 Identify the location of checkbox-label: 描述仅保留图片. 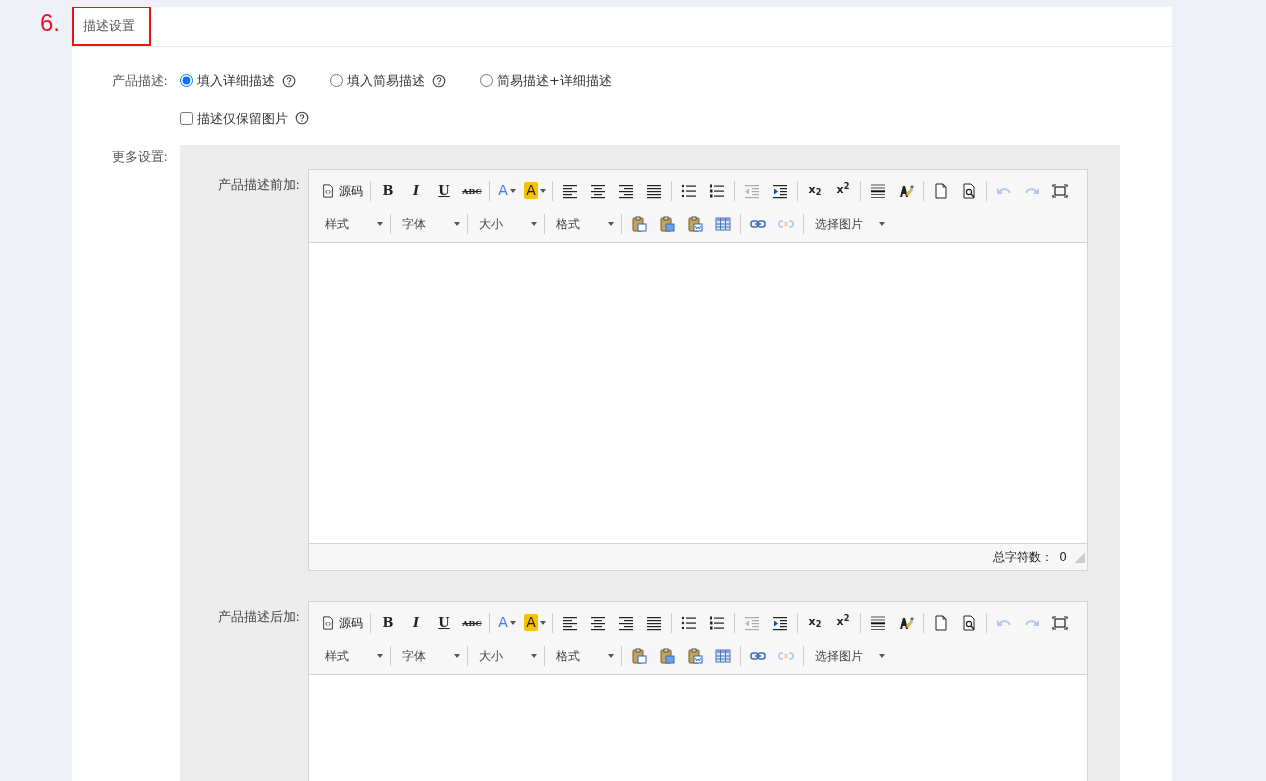
(242, 118).